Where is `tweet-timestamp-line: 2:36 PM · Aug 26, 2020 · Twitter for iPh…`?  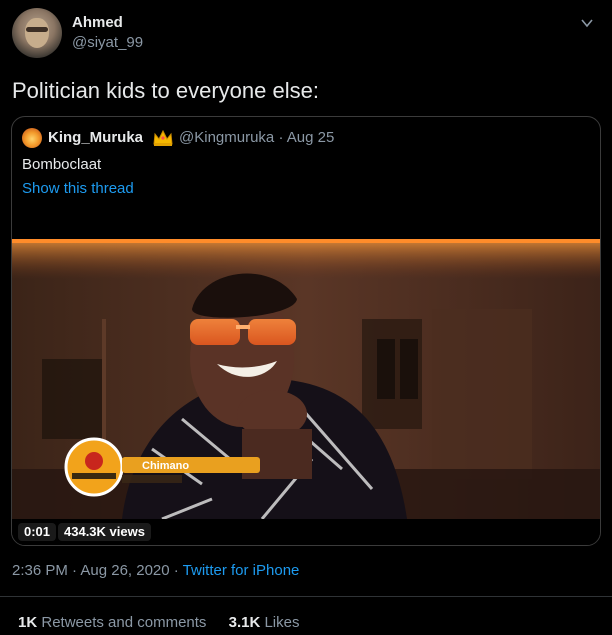 tweet-timestamp-line: 2:36 PM · Aug 26, 2020 · Twitter for iPh… is located at coordinates (155, 570).